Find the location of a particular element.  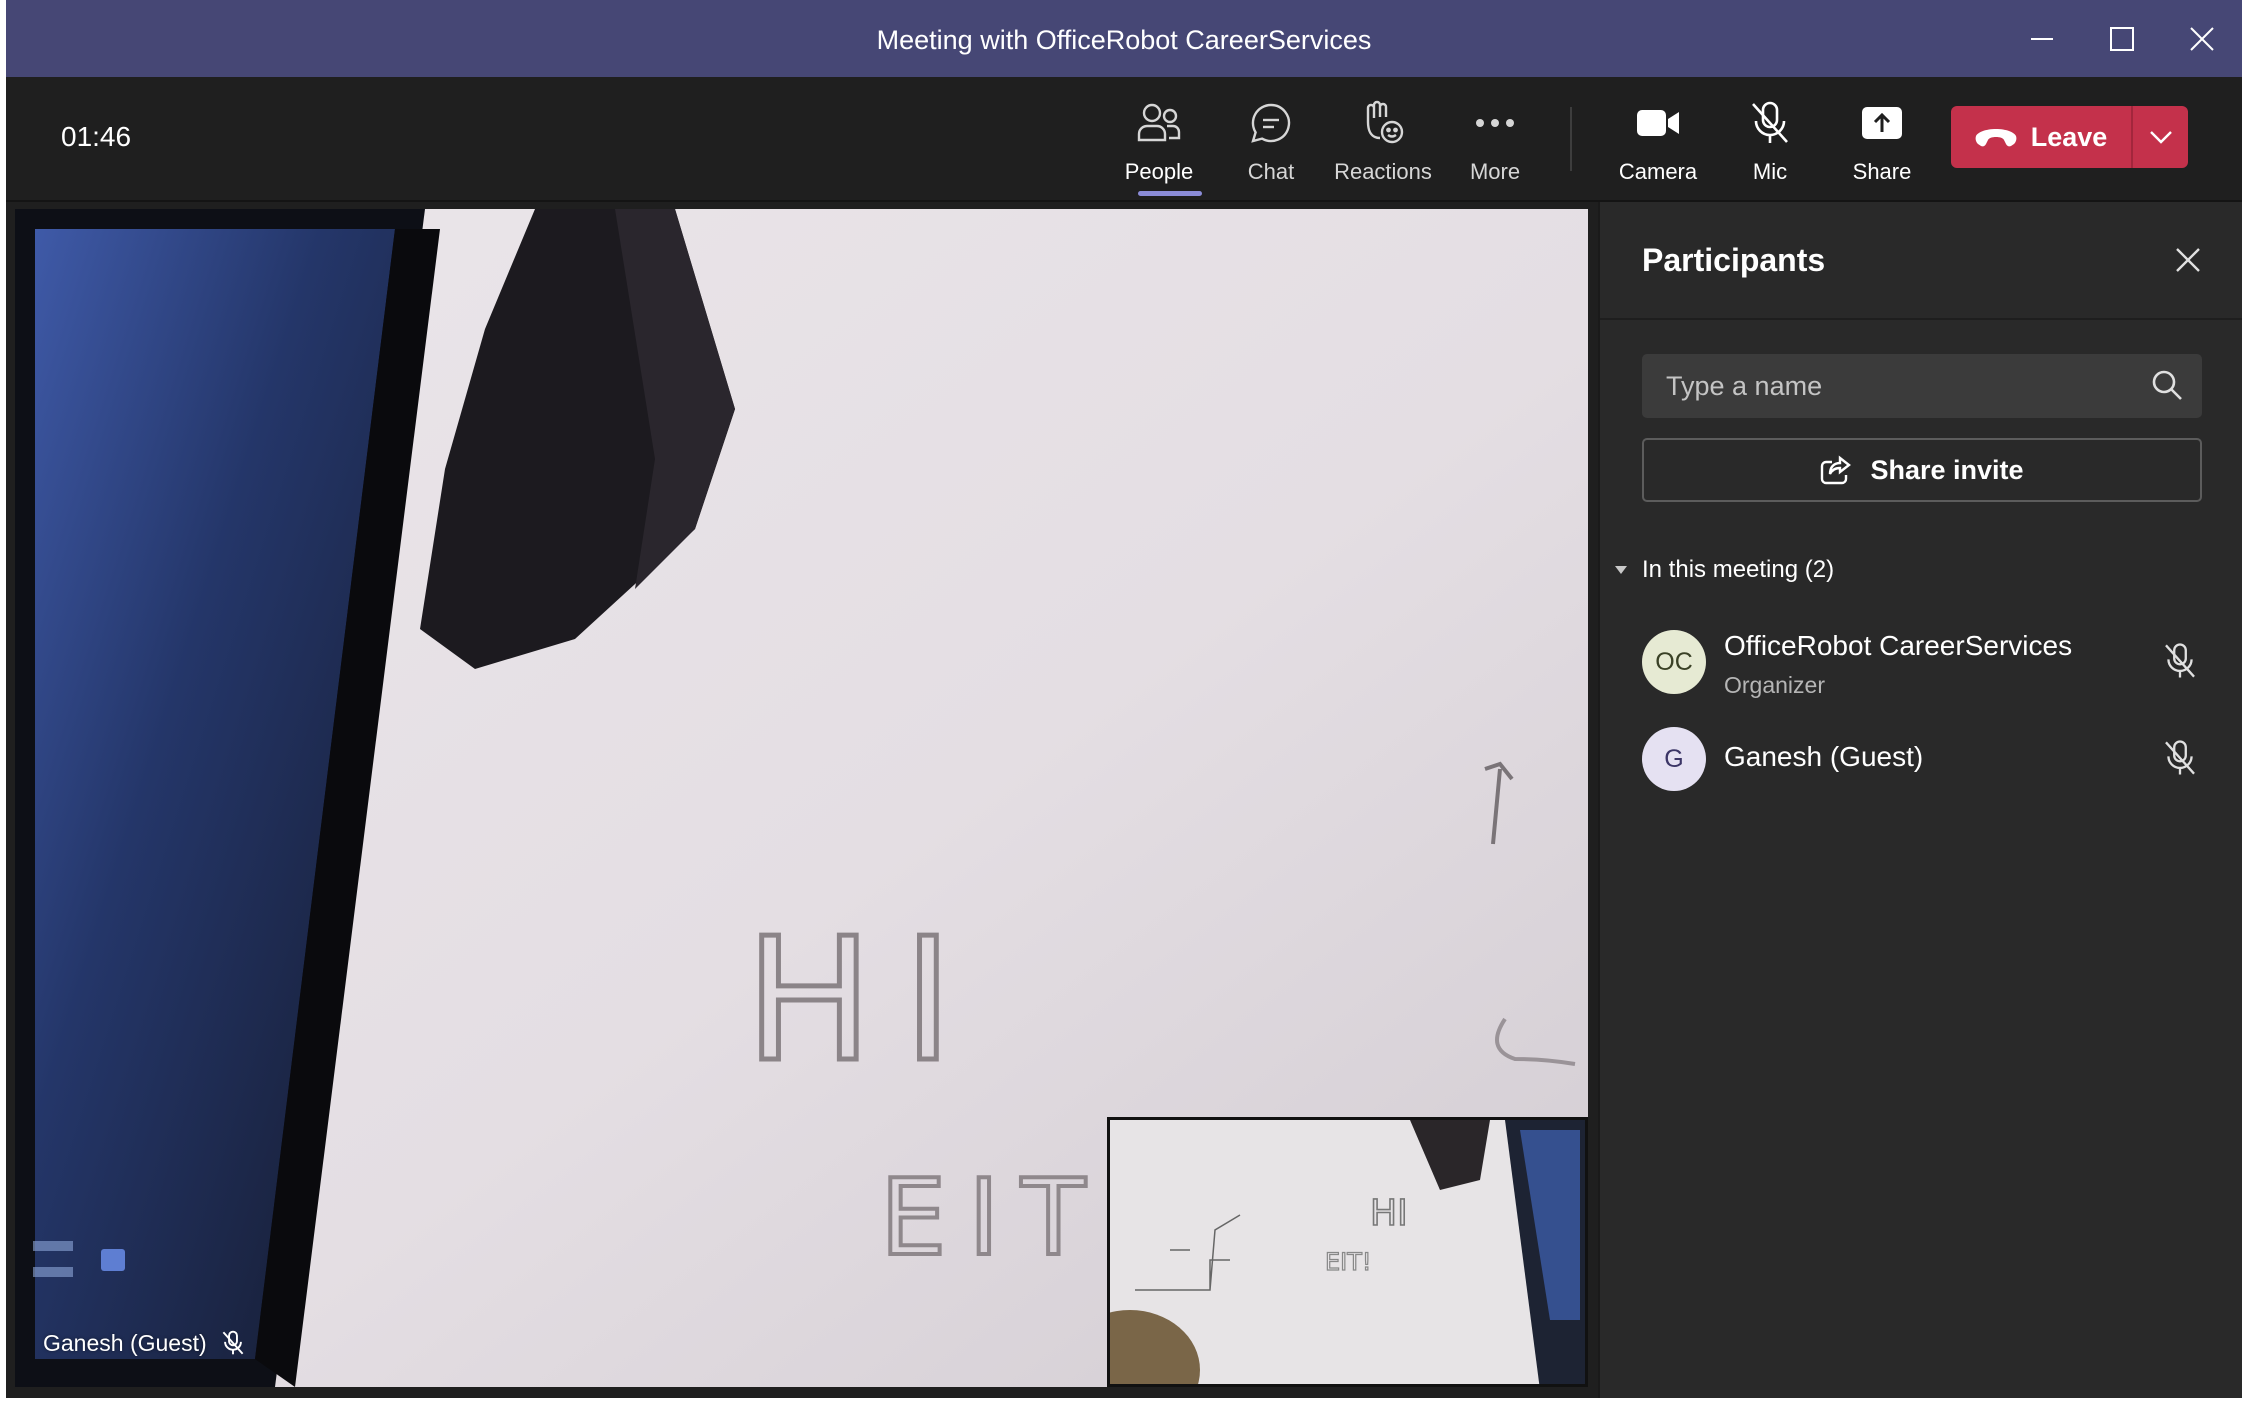

leave-button: Leave is located at coordinates (2041, 137).